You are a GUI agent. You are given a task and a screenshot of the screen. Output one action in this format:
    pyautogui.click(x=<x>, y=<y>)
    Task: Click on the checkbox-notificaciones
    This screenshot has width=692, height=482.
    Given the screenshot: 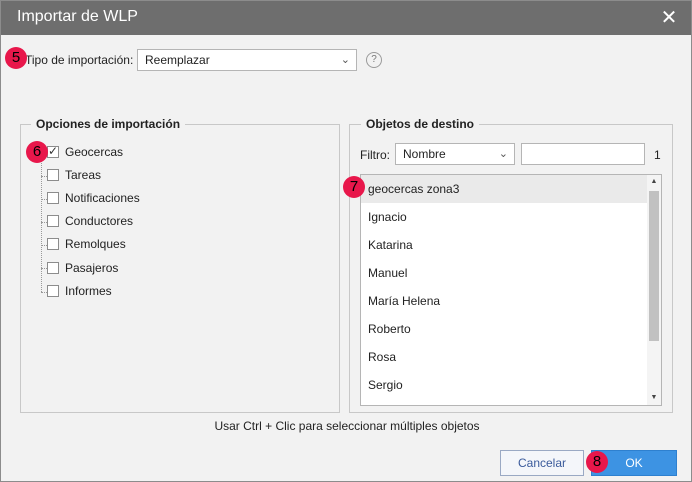 What is the action you would take?
    pyautogui.click(x=53, y=198)
    